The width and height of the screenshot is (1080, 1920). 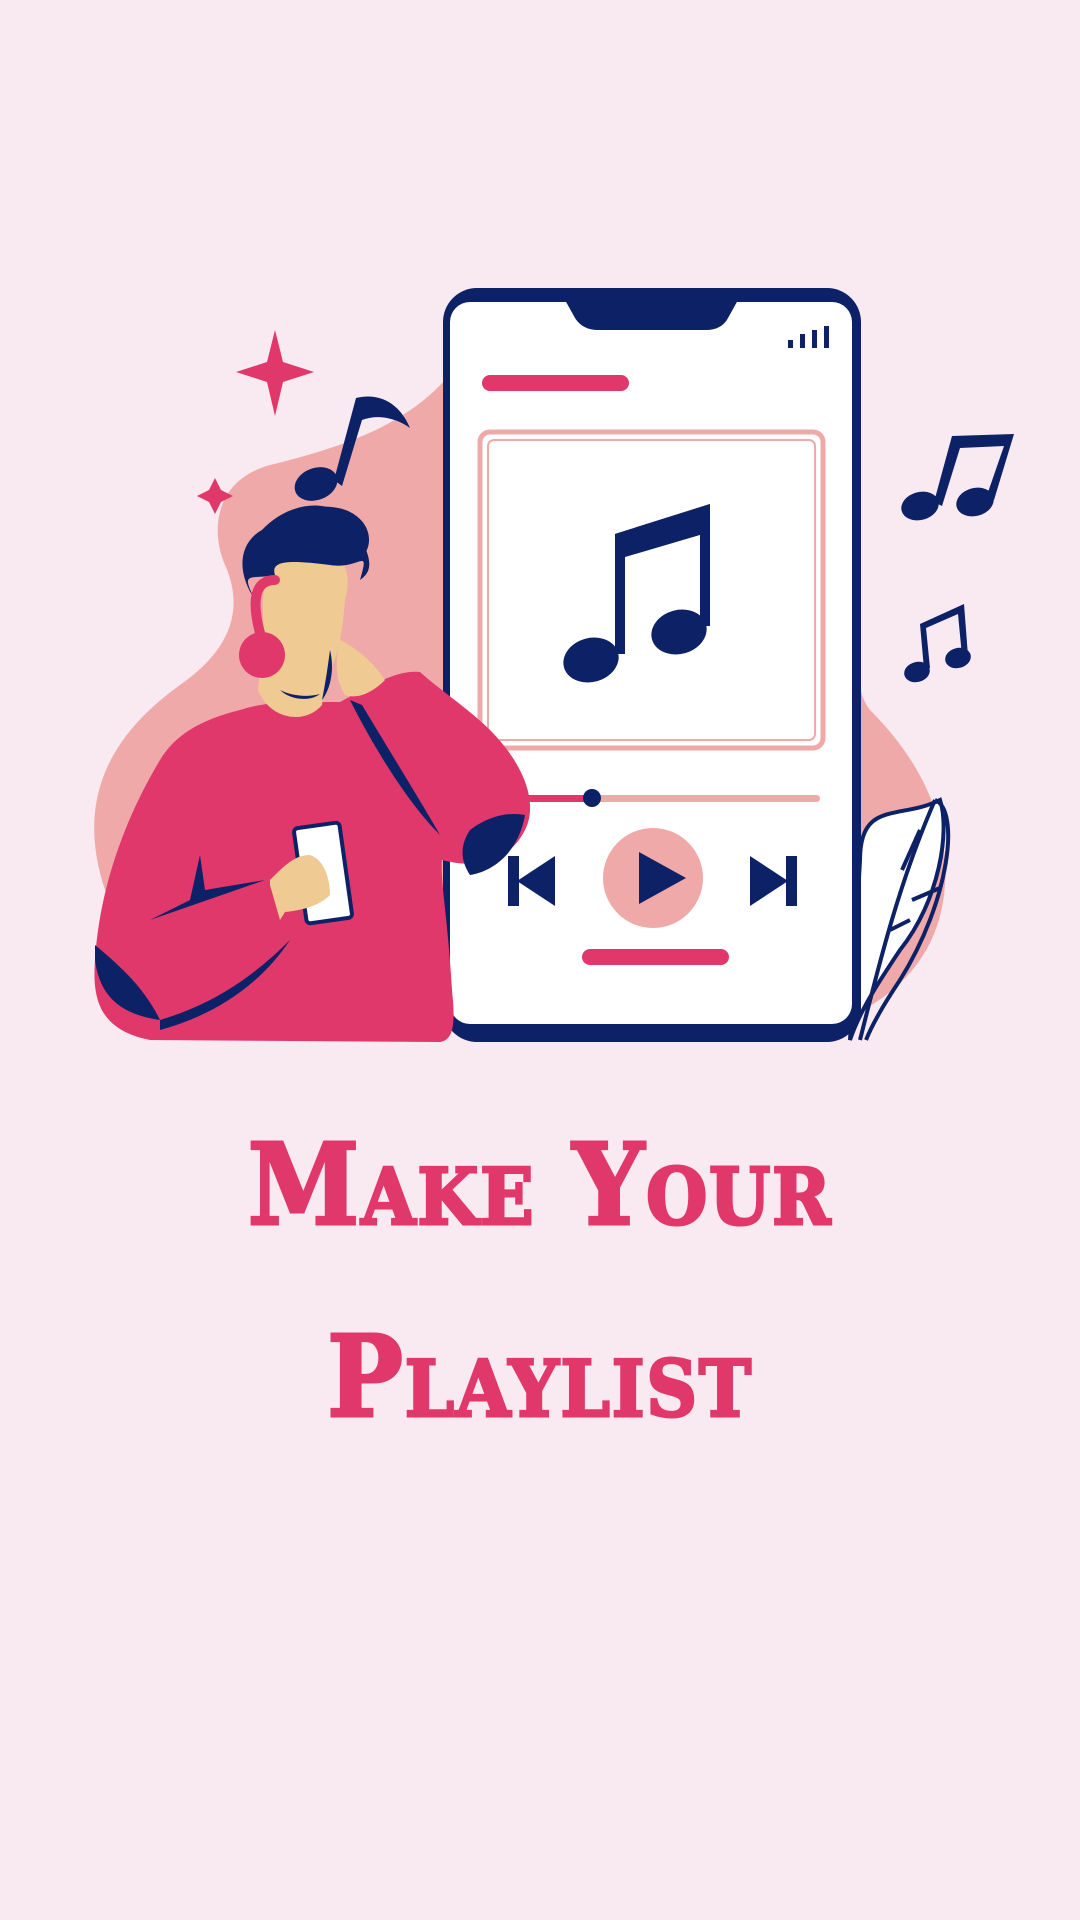 What do you see at coordinates (555, 383) in the screenshot?
I see `song-title-placeholder` at bounding box center [555, 383].